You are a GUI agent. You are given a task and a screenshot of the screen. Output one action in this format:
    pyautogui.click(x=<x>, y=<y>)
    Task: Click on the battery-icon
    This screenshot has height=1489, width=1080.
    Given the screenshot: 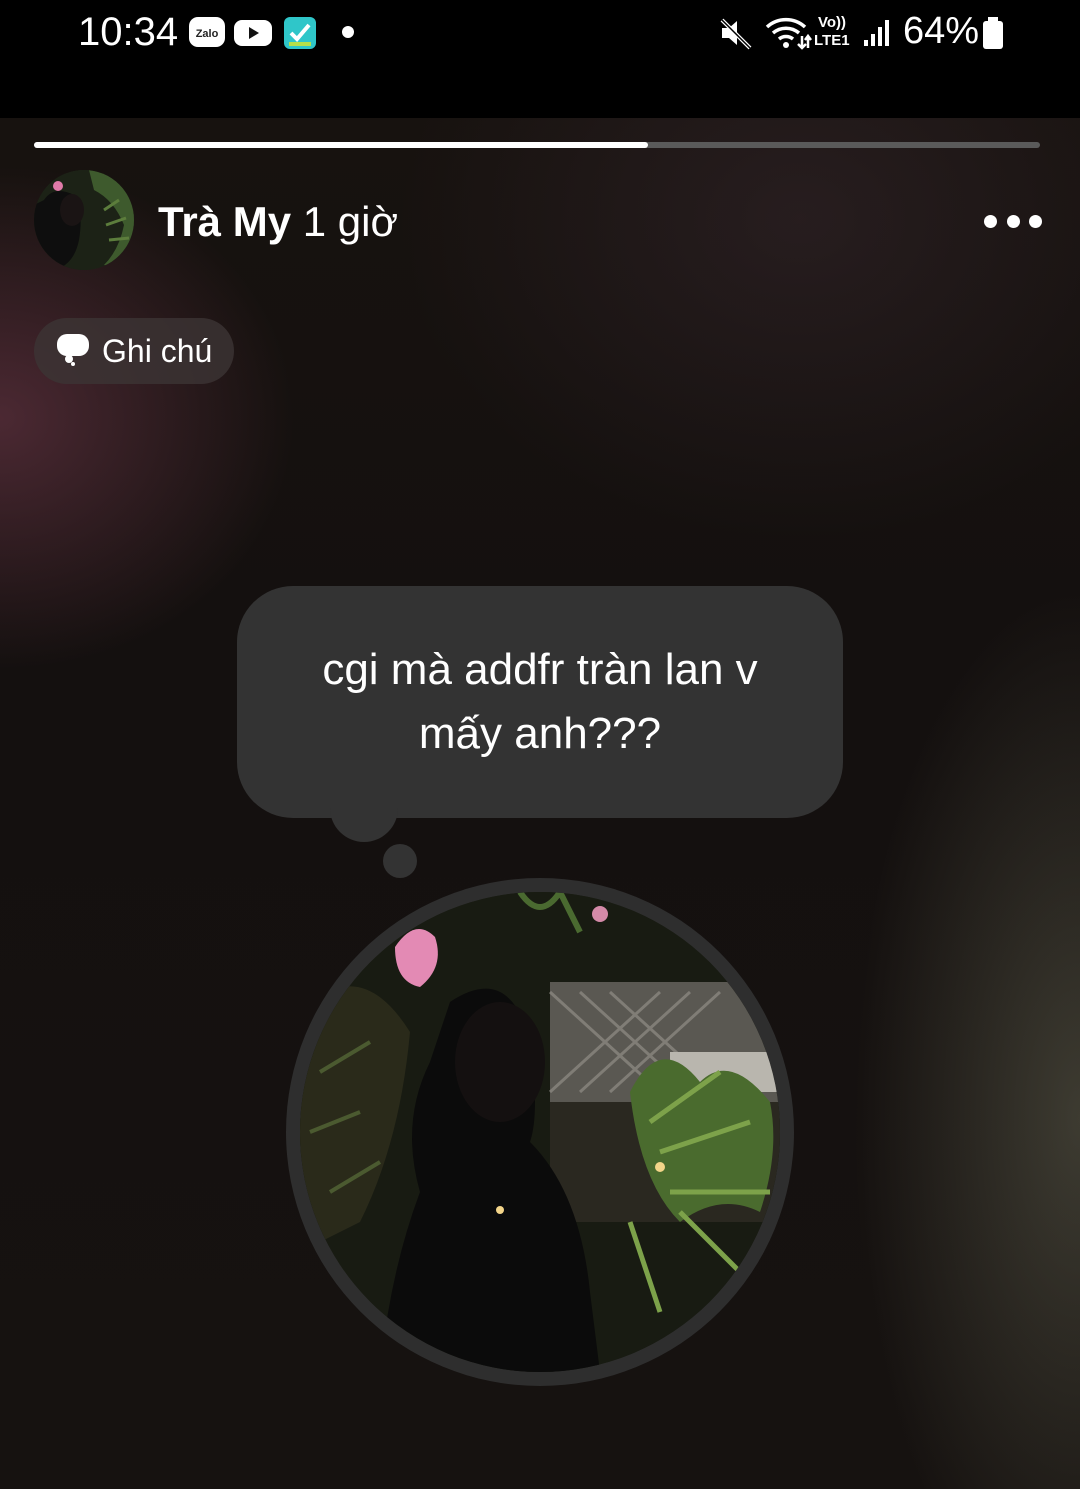 What is the action you would take?
    pyautogui.click(x=993, y=33)
    